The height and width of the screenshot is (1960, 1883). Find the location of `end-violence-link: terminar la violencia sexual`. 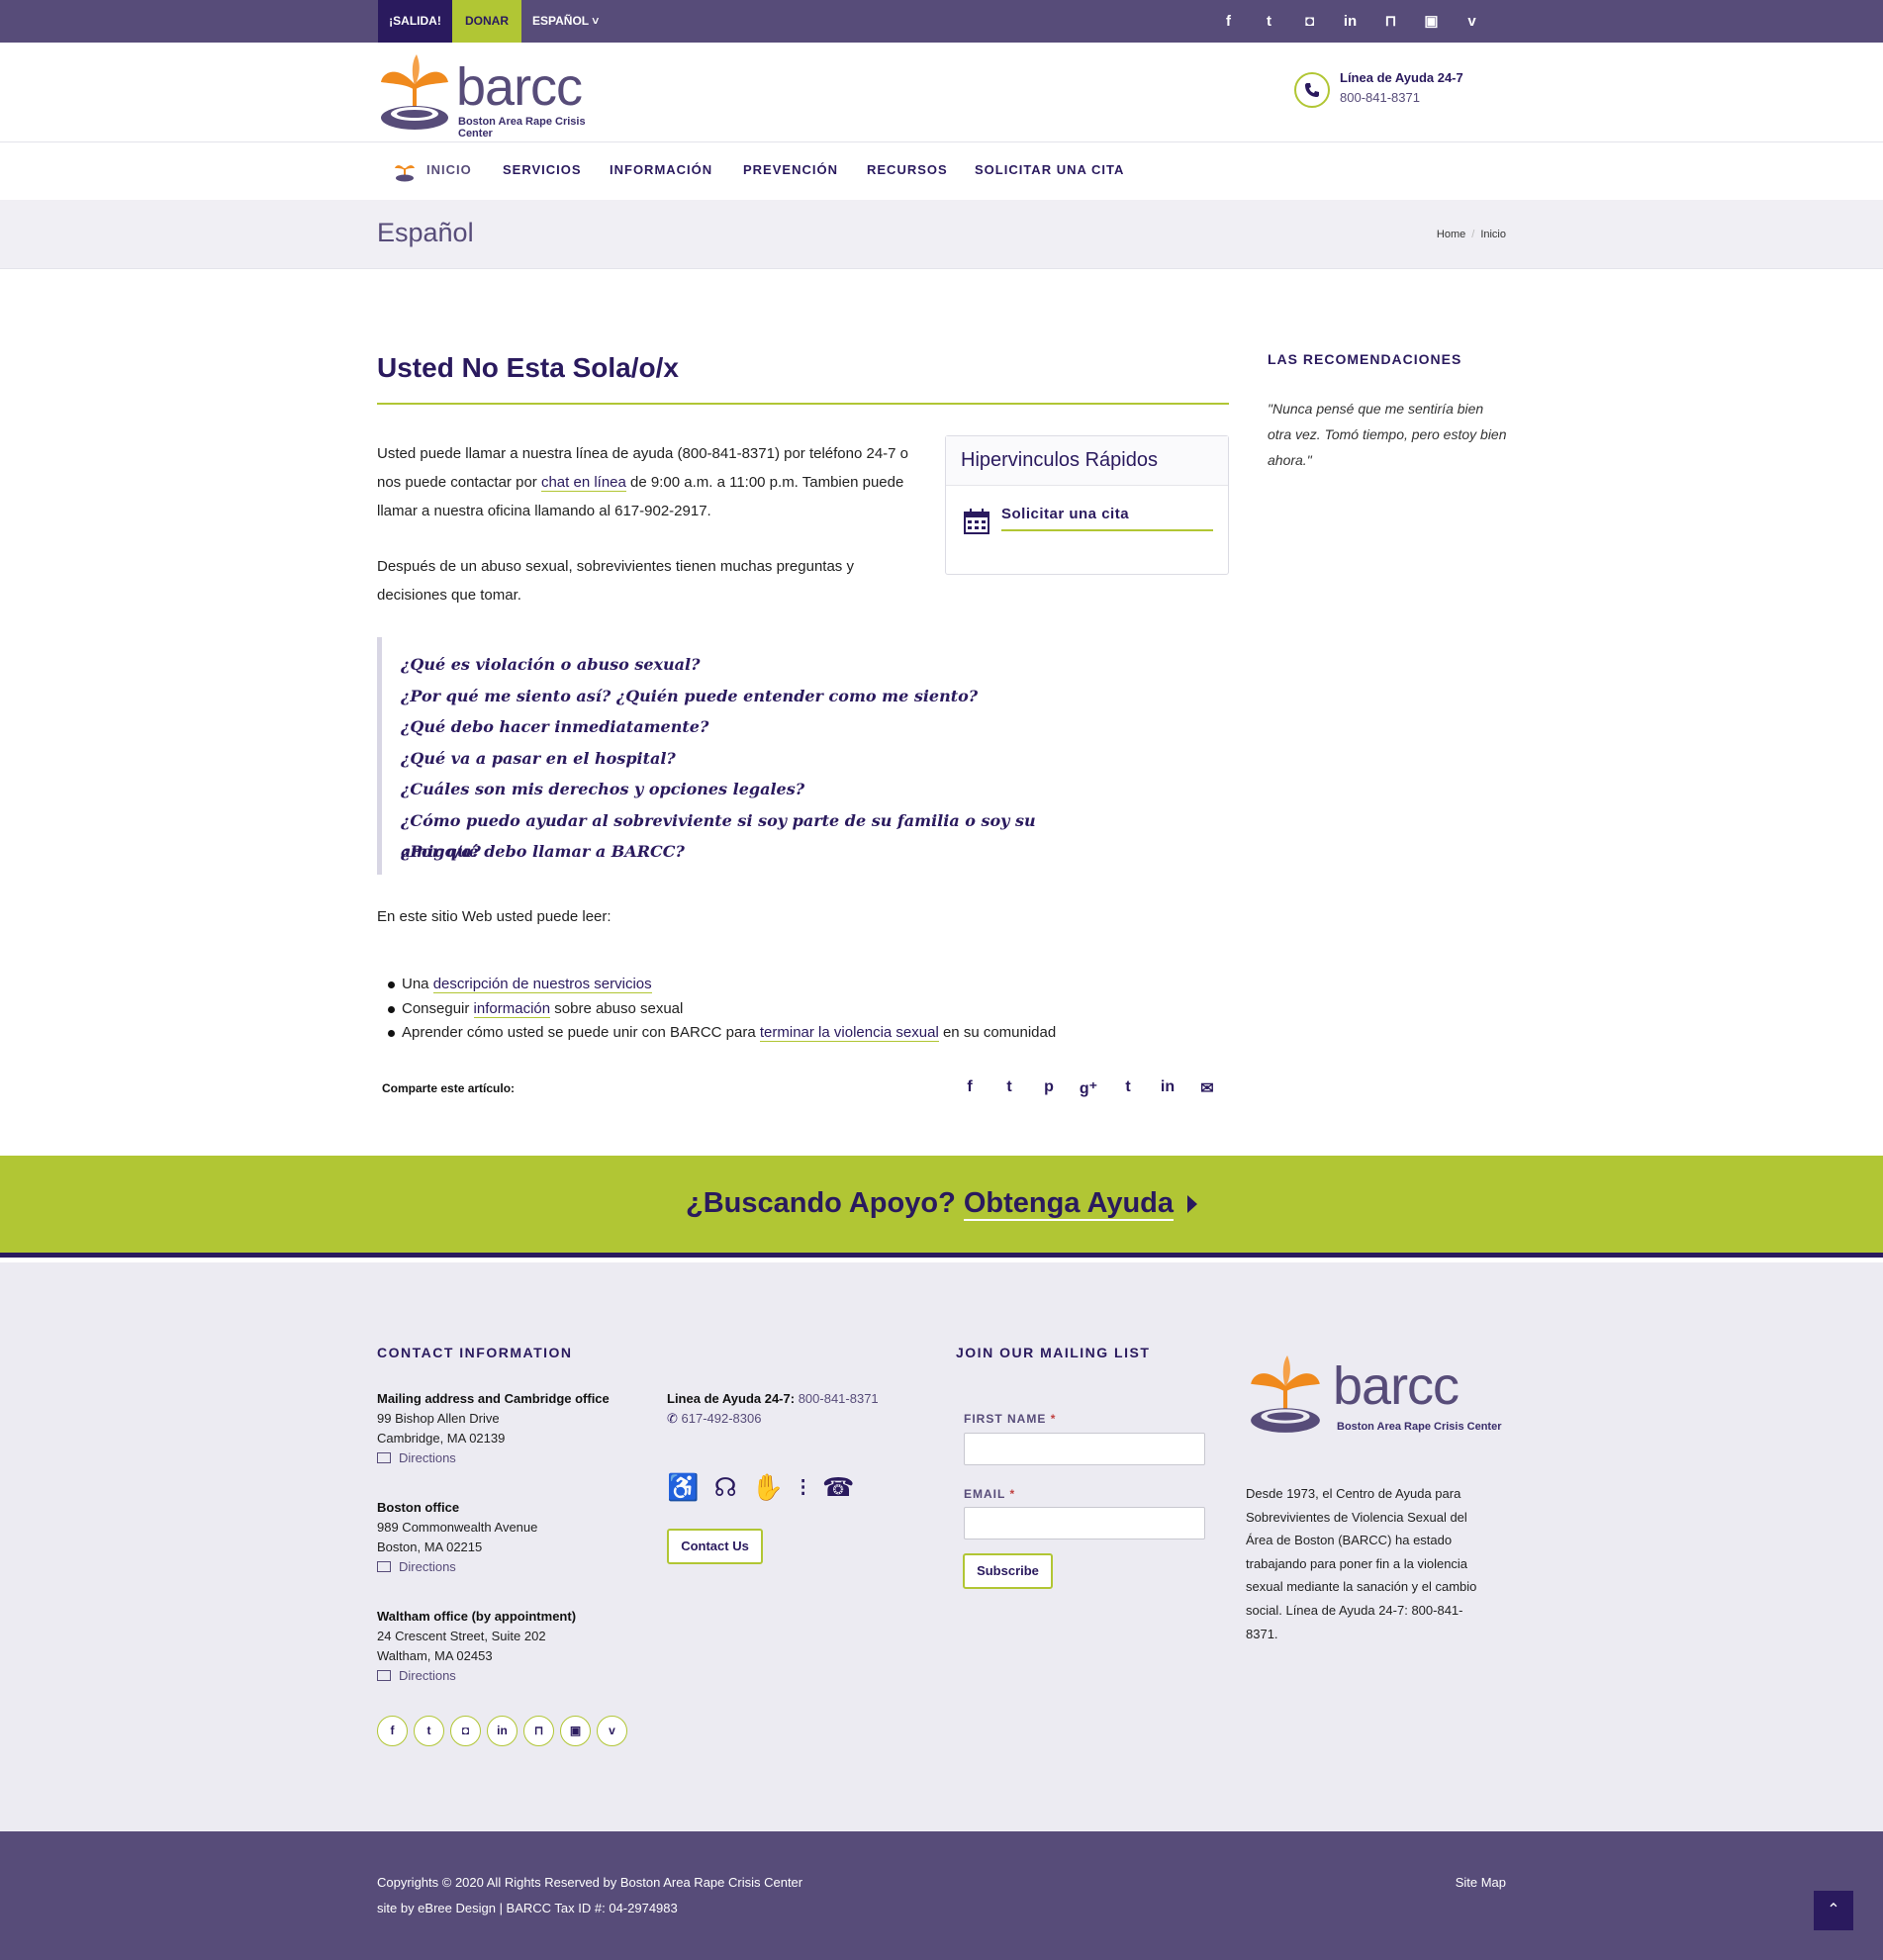

end-violence-link: terminar la violencia sexual is located at coordinates (849, 1033).